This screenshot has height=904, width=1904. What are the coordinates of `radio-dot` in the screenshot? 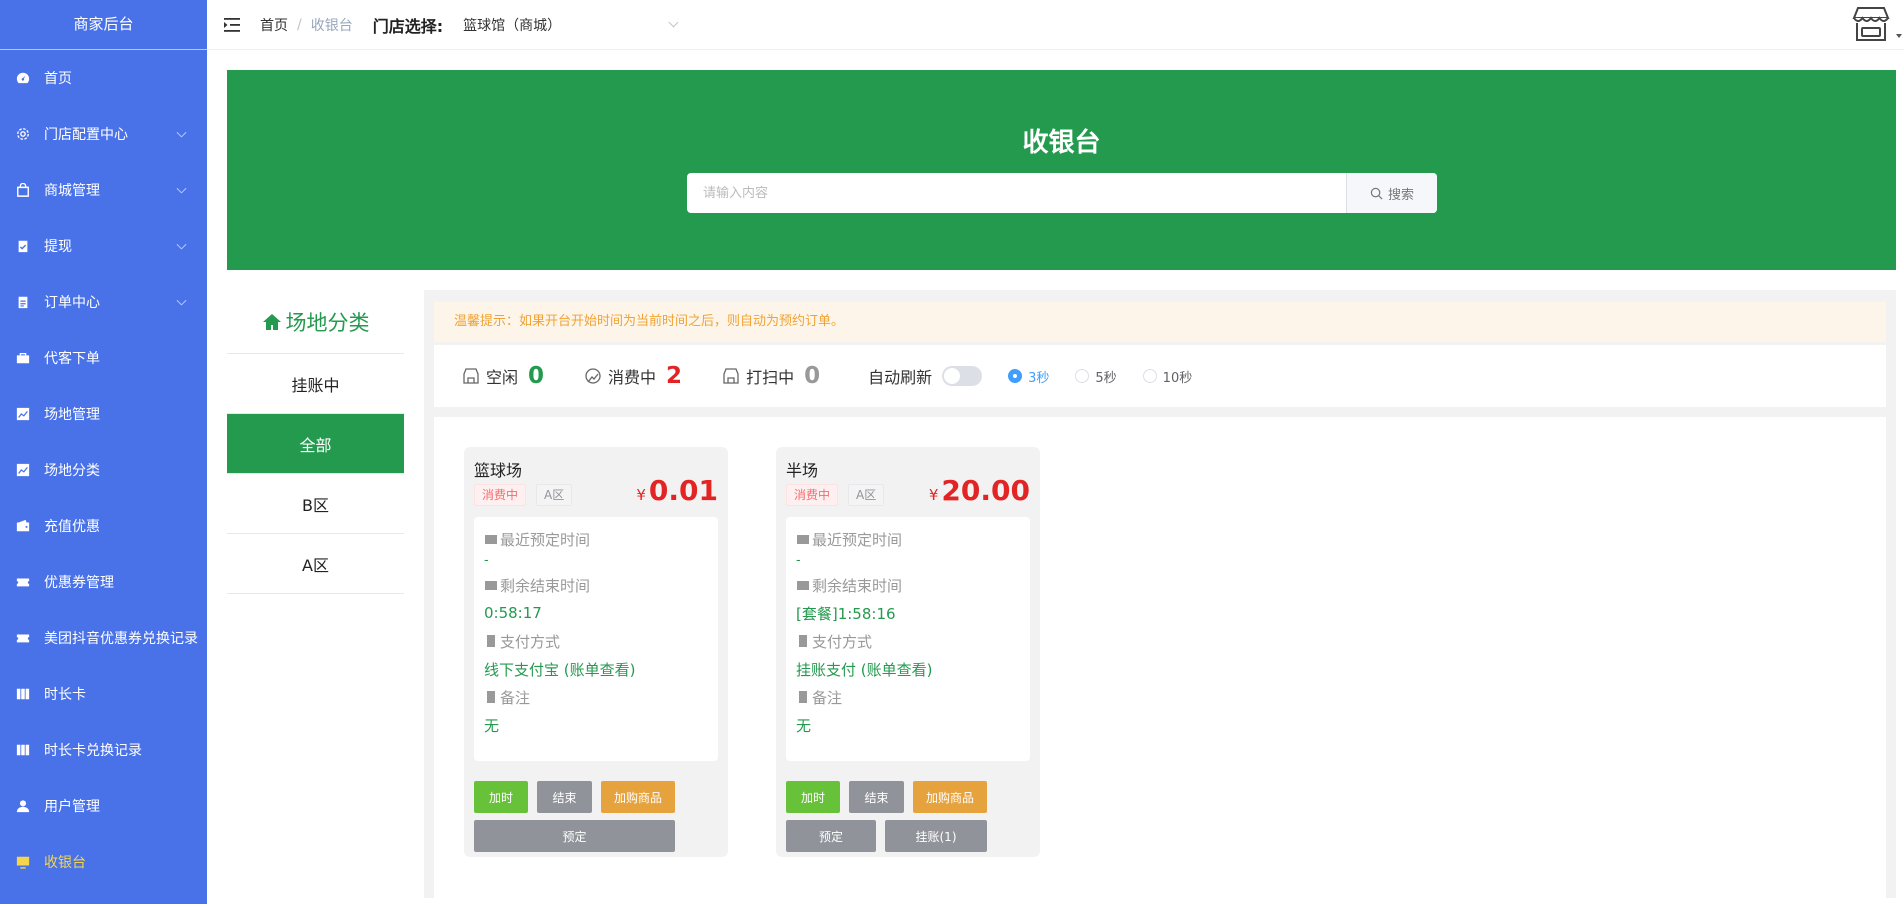 It's located at (1149, 376).